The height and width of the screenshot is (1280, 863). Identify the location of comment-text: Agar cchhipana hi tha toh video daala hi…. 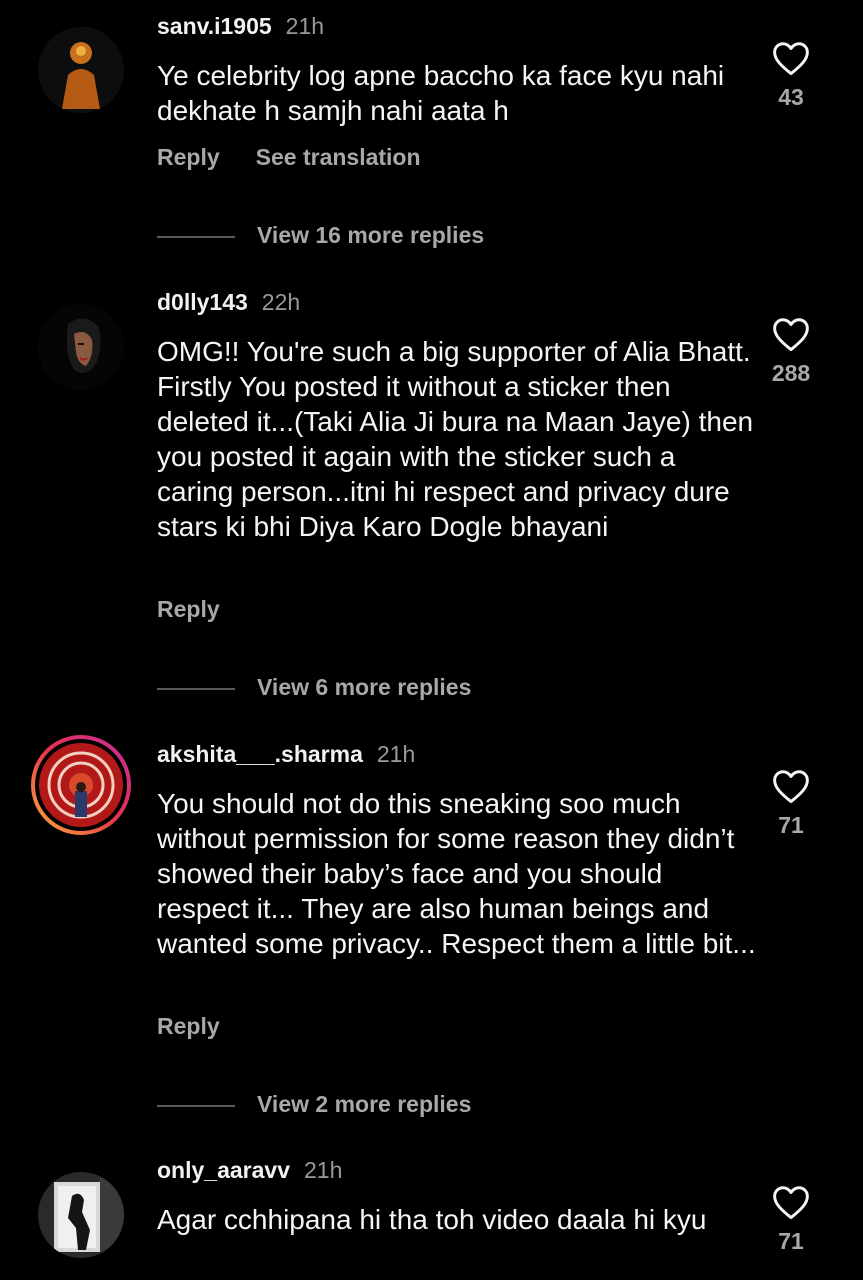
(432, 1219).